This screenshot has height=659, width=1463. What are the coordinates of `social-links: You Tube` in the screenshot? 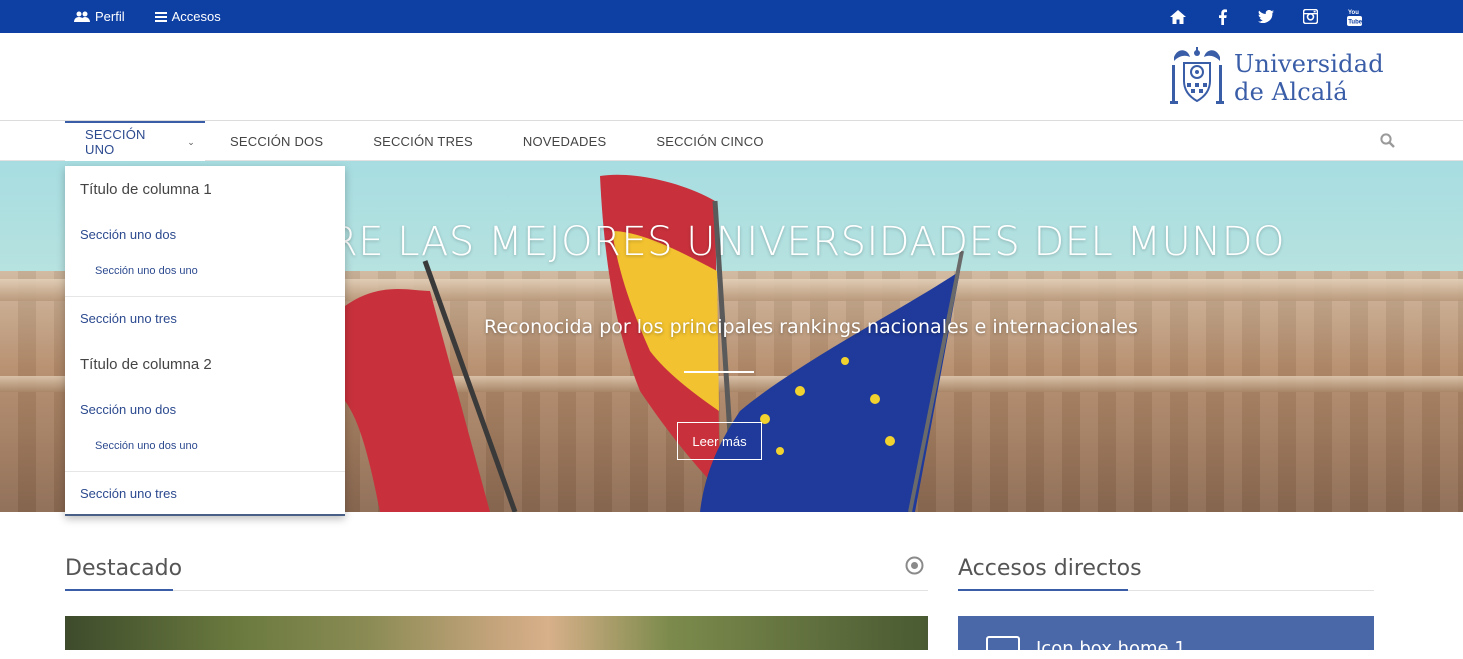 It's located at (1266, 16).